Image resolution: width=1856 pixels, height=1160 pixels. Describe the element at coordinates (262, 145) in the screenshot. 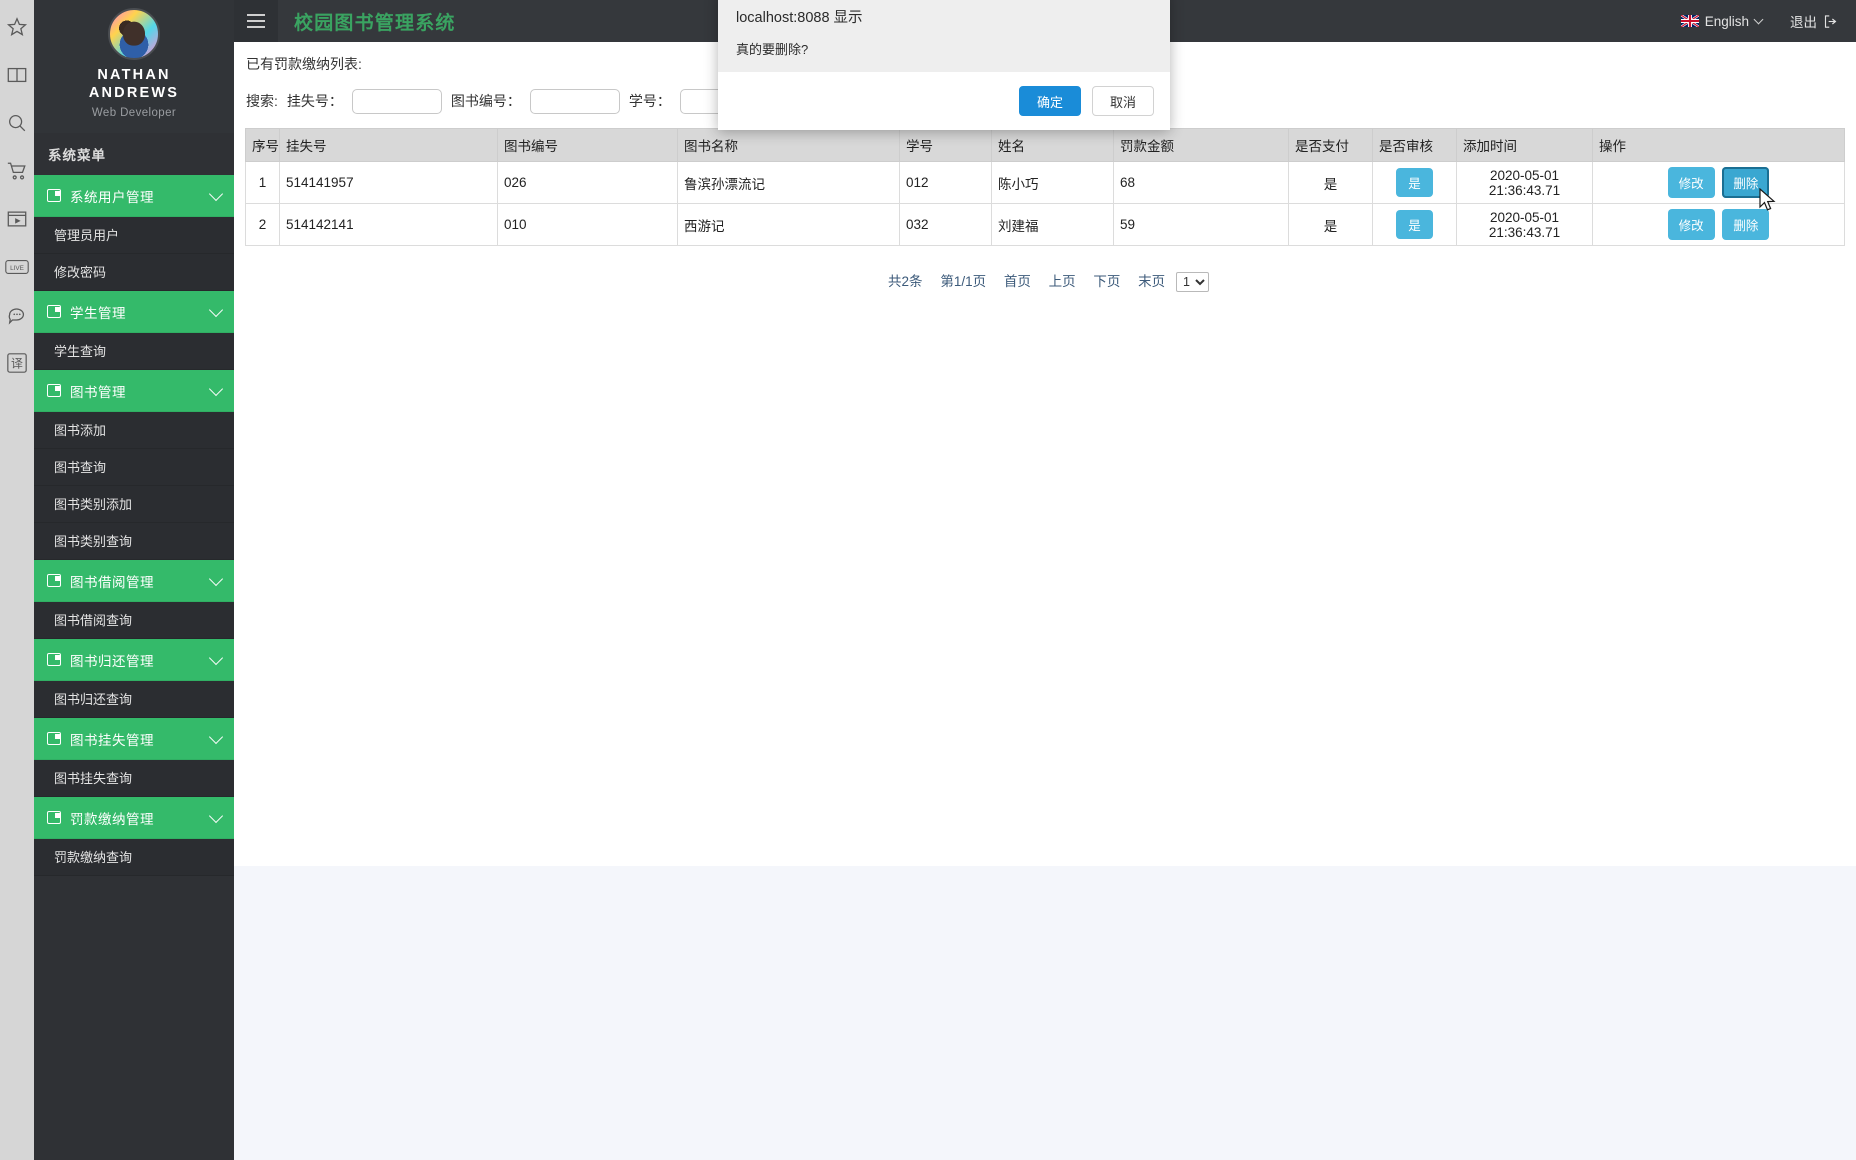

I see `col-index: 序号` at that location.